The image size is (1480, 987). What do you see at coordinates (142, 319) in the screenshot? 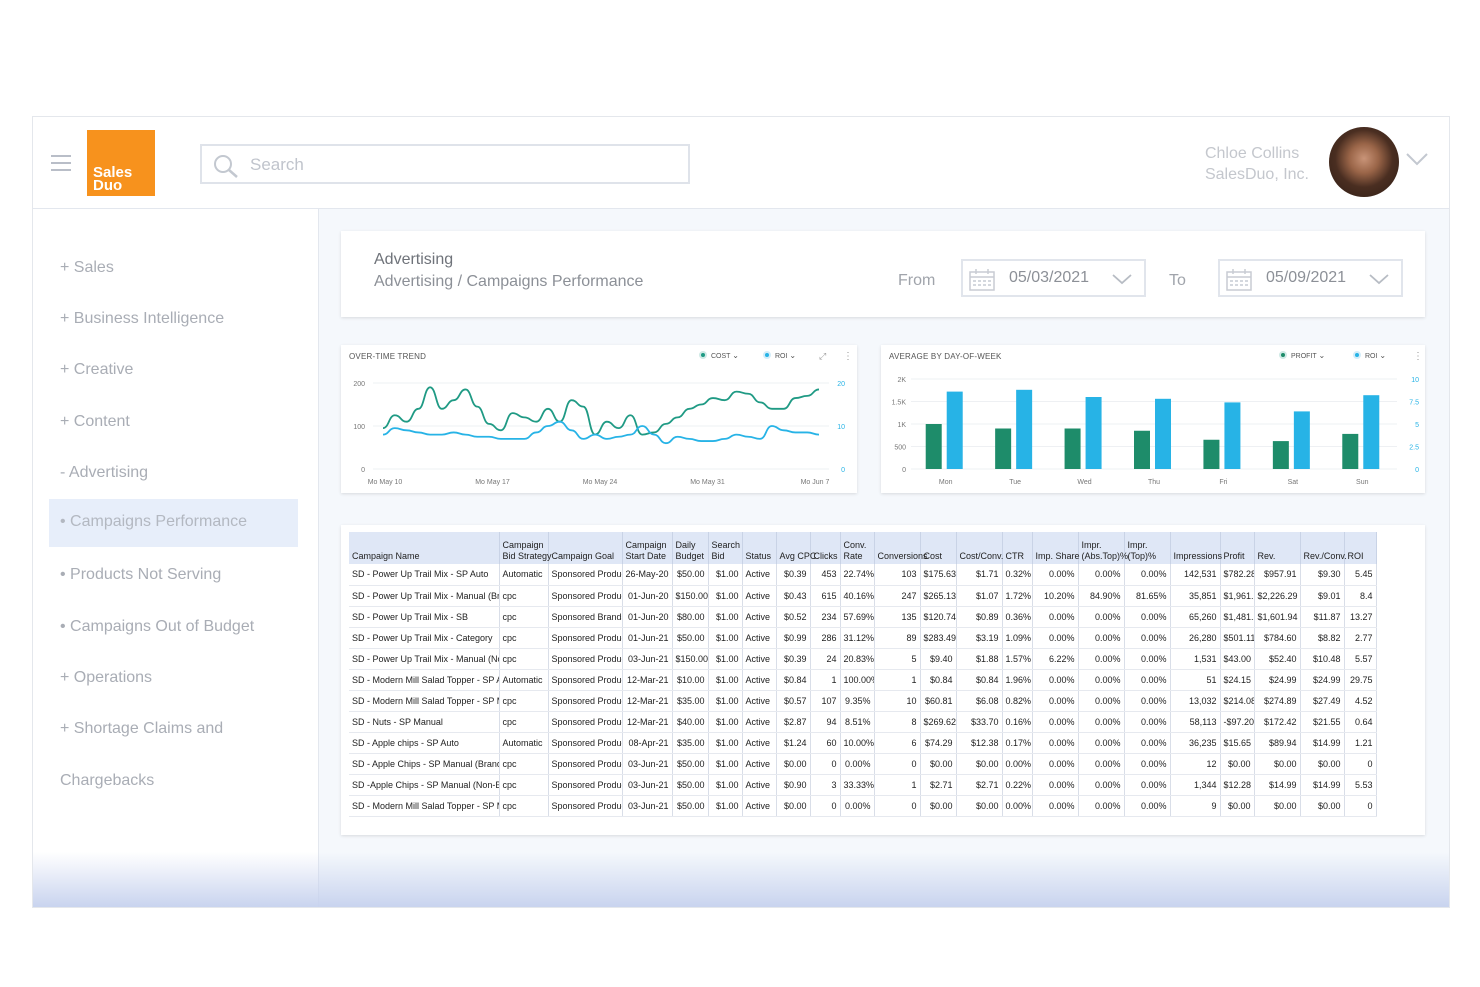
I see `sidebar-item-business-intelligence: + Business Intelligence` at bounding box center [142, 319].